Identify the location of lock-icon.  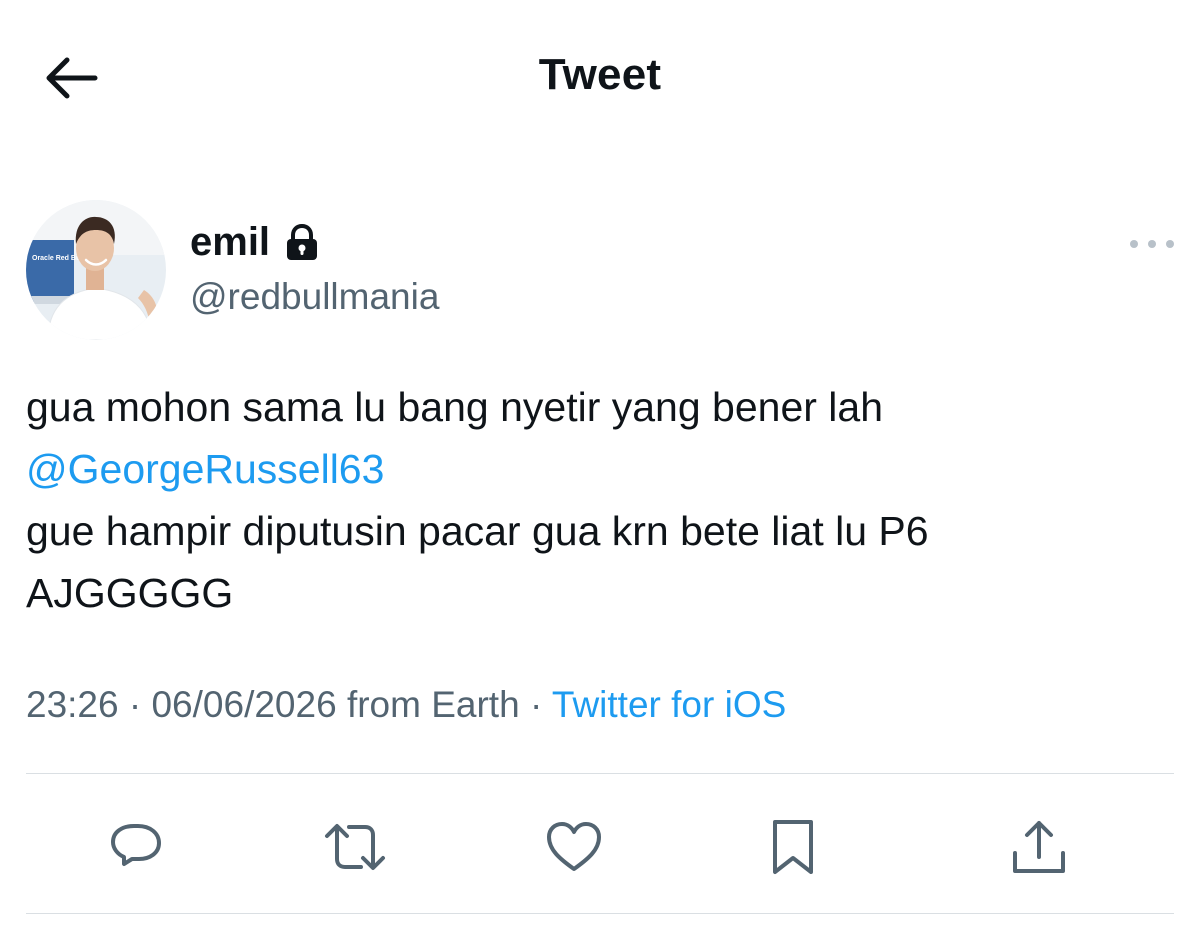
(302, 242).